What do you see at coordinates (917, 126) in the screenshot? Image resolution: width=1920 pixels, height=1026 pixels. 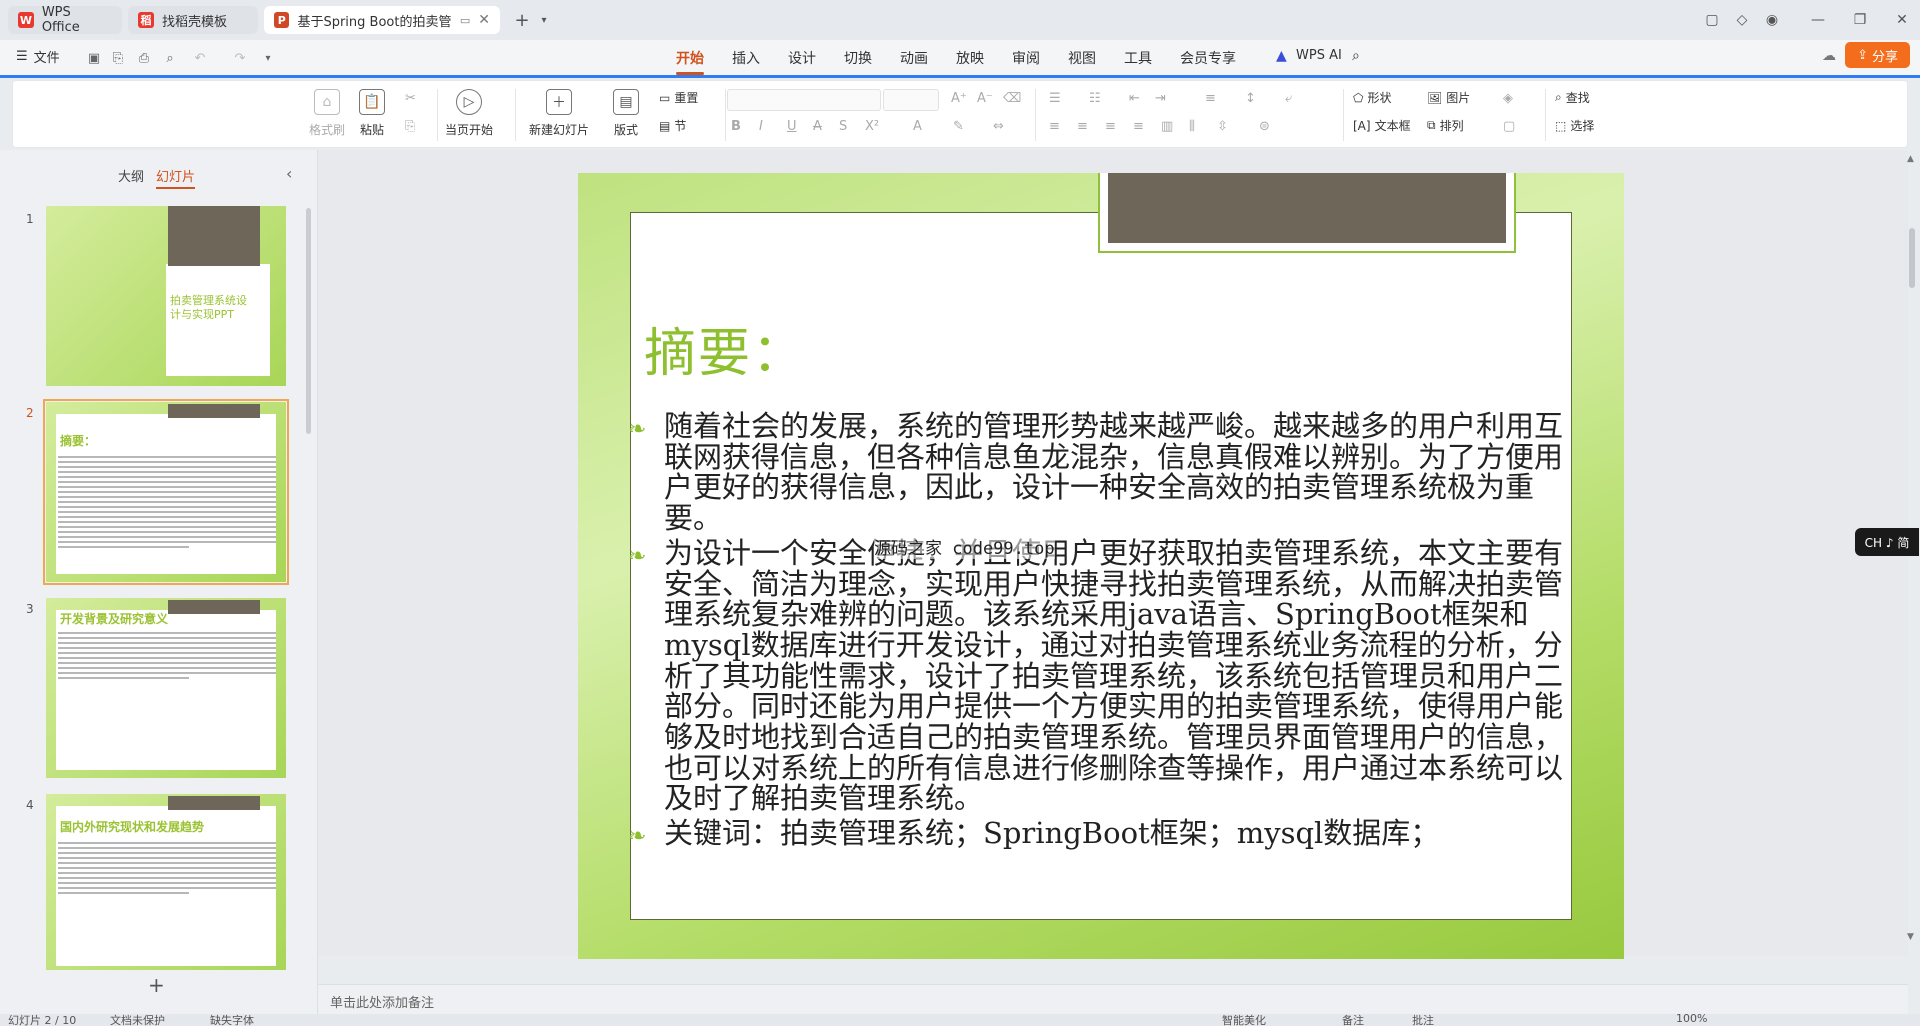 I see `font-color-icon: A` at bounding box center [917, 126].